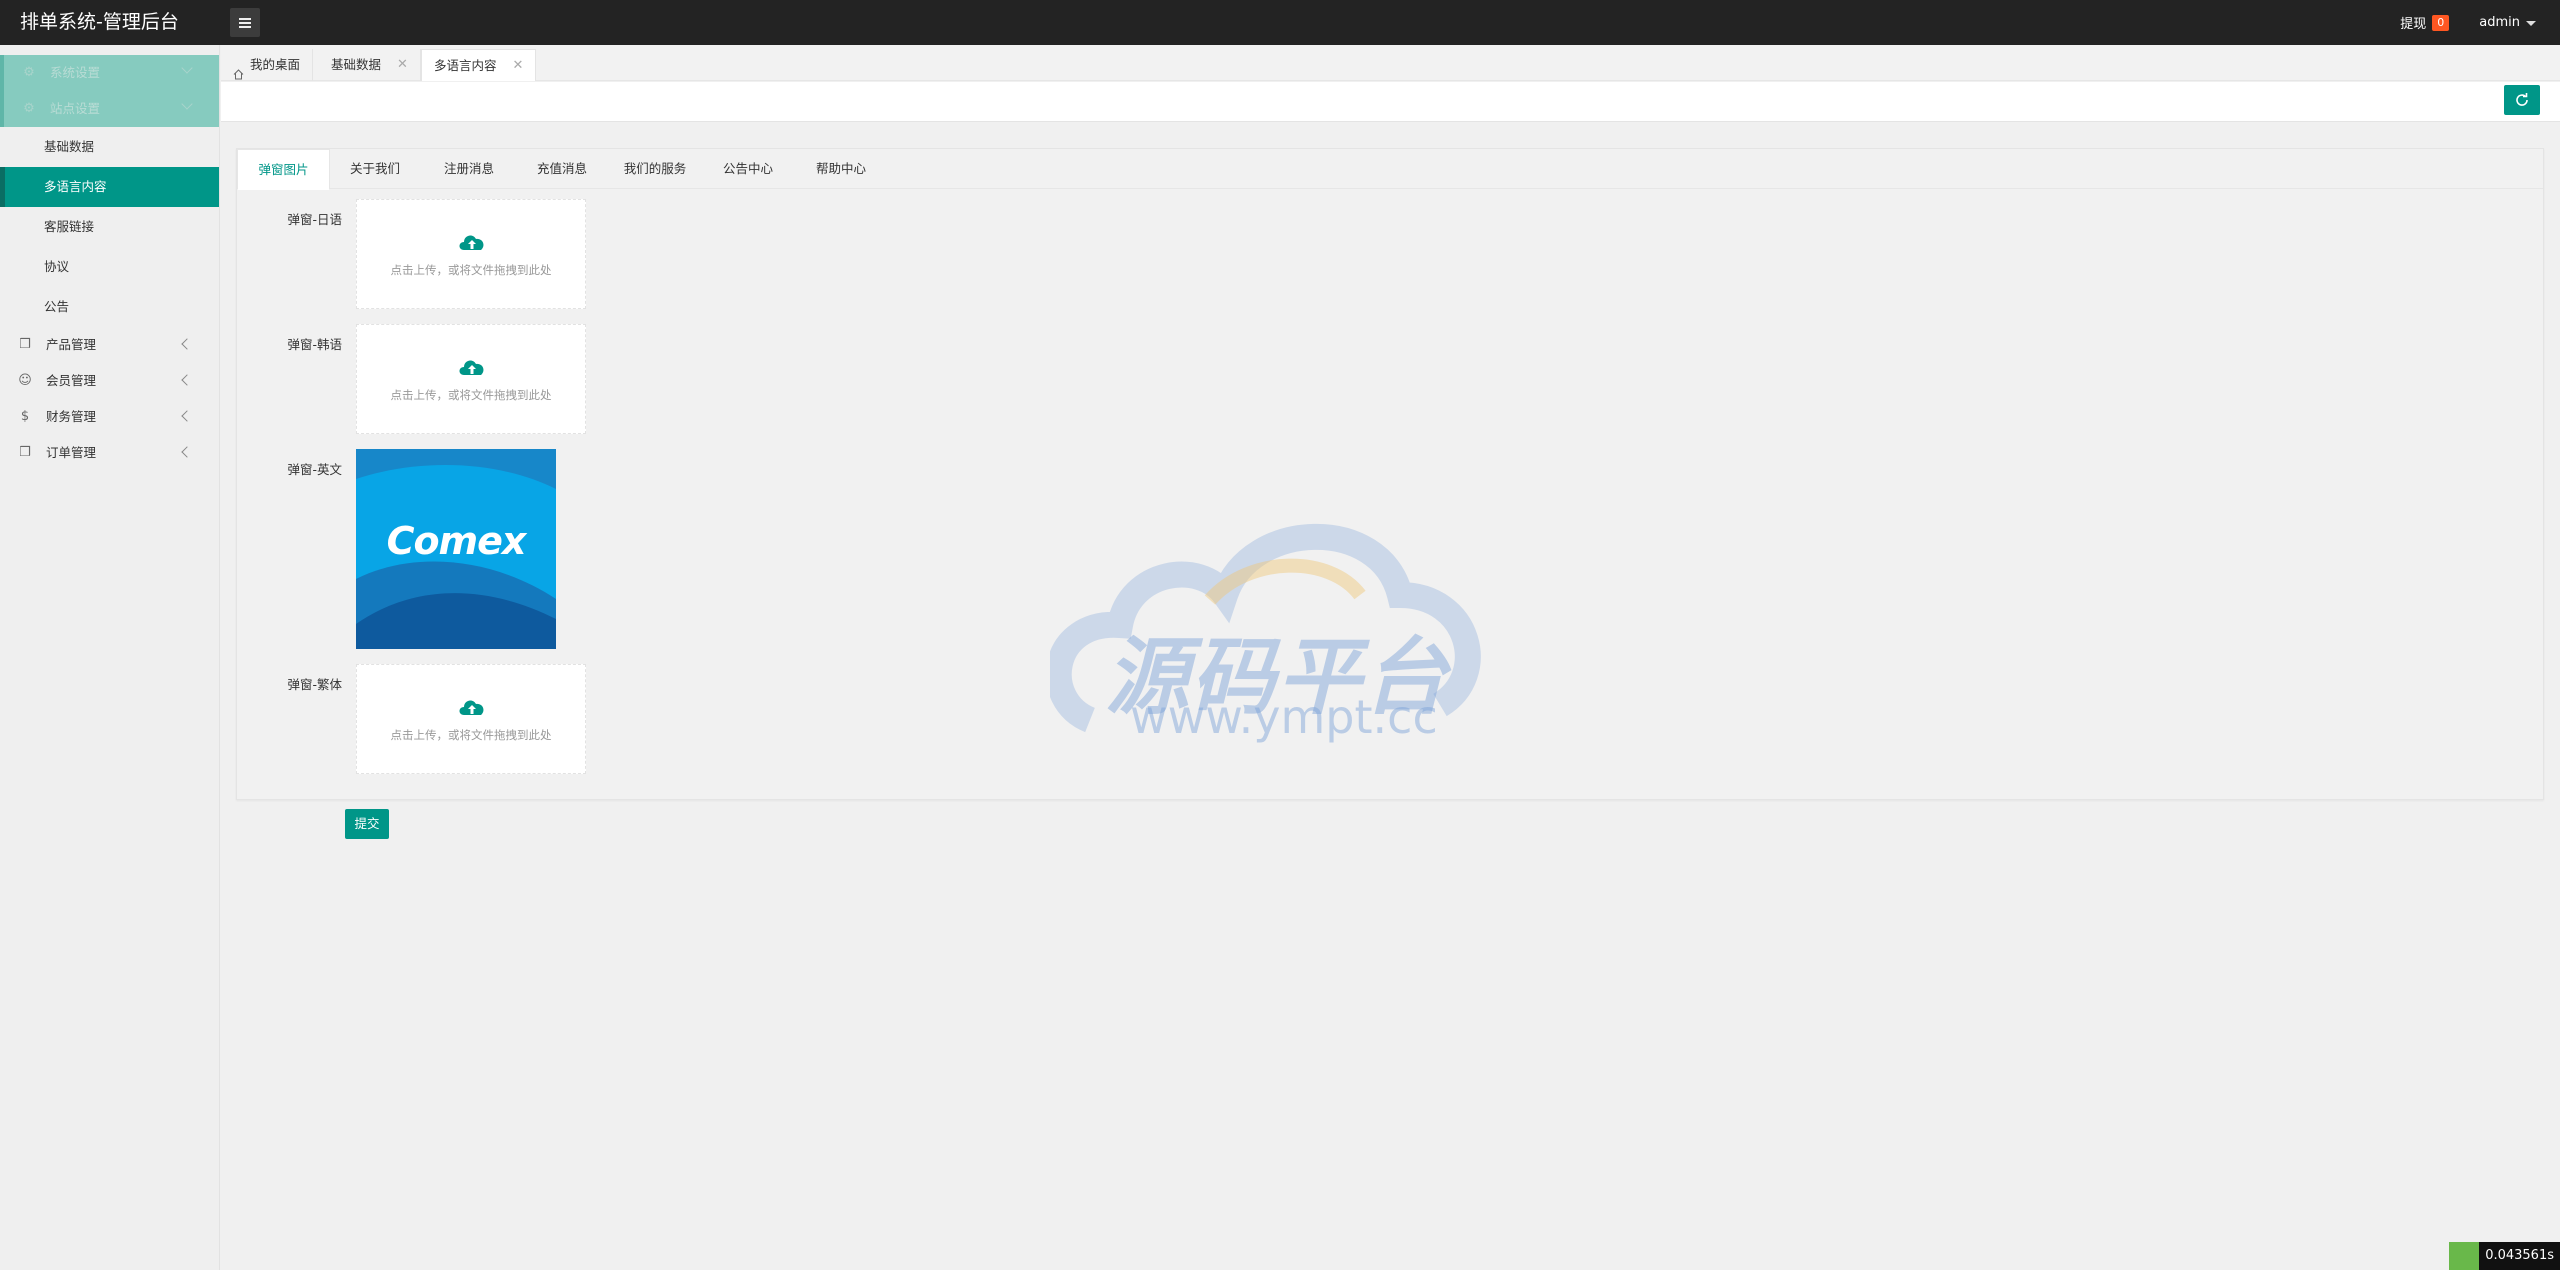 The width and height of the screenshot is (2560, 1270). Describe the element at coordinates (471, 254) in the screenshot. I see `upload-japanese: 点击上传，或将文件拖拽到此处` at that location.